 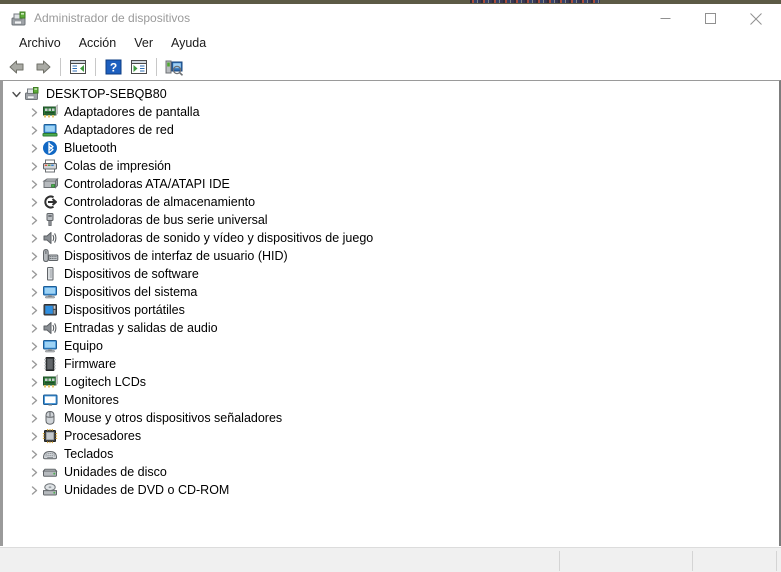 What do you see at coordinates (106, 94) in the screenshot?
I see `tree-root-label: DESKTOP-SEBQB80` at bounding box center [106, 94].